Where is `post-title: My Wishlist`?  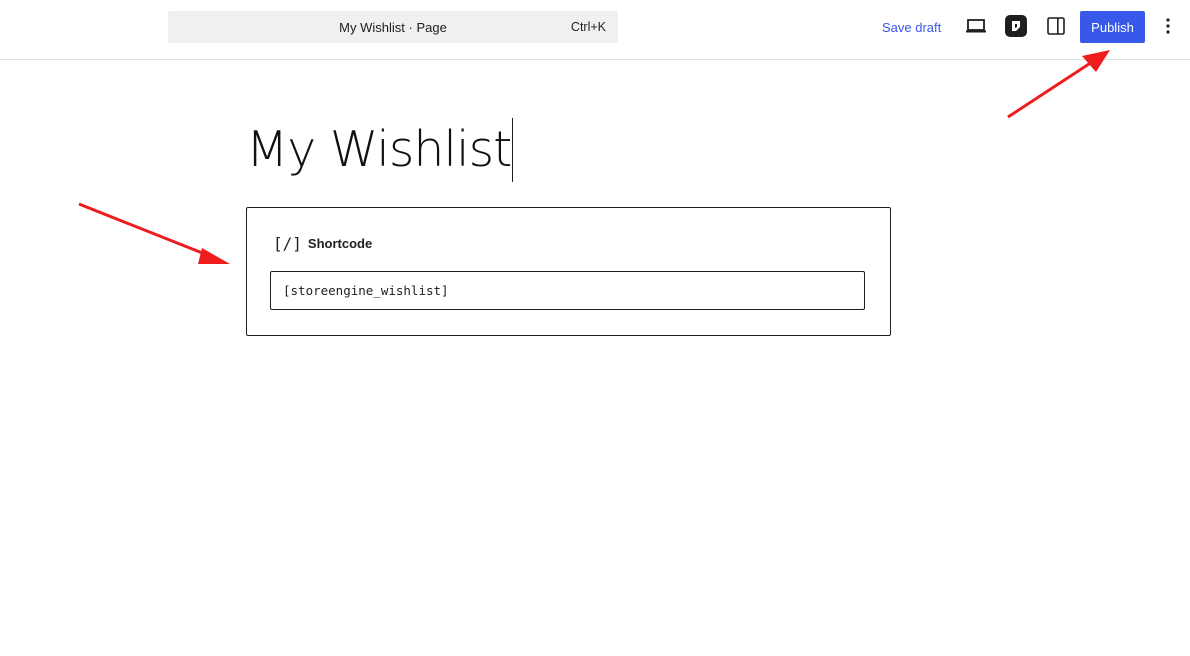
post-title: My Wishlist is located at coordinates (380, 150).